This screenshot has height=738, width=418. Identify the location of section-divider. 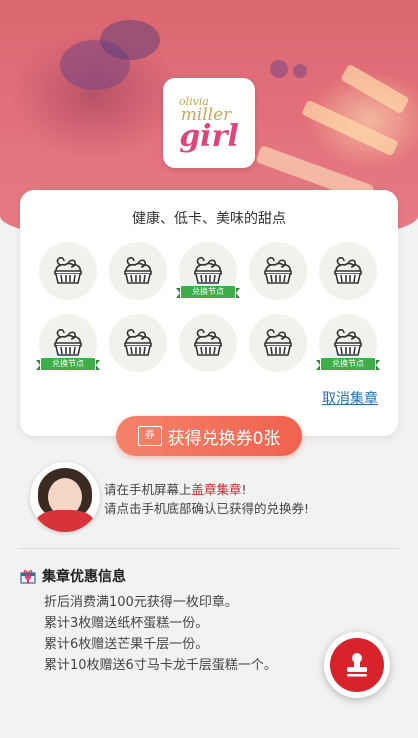
(208, 548).